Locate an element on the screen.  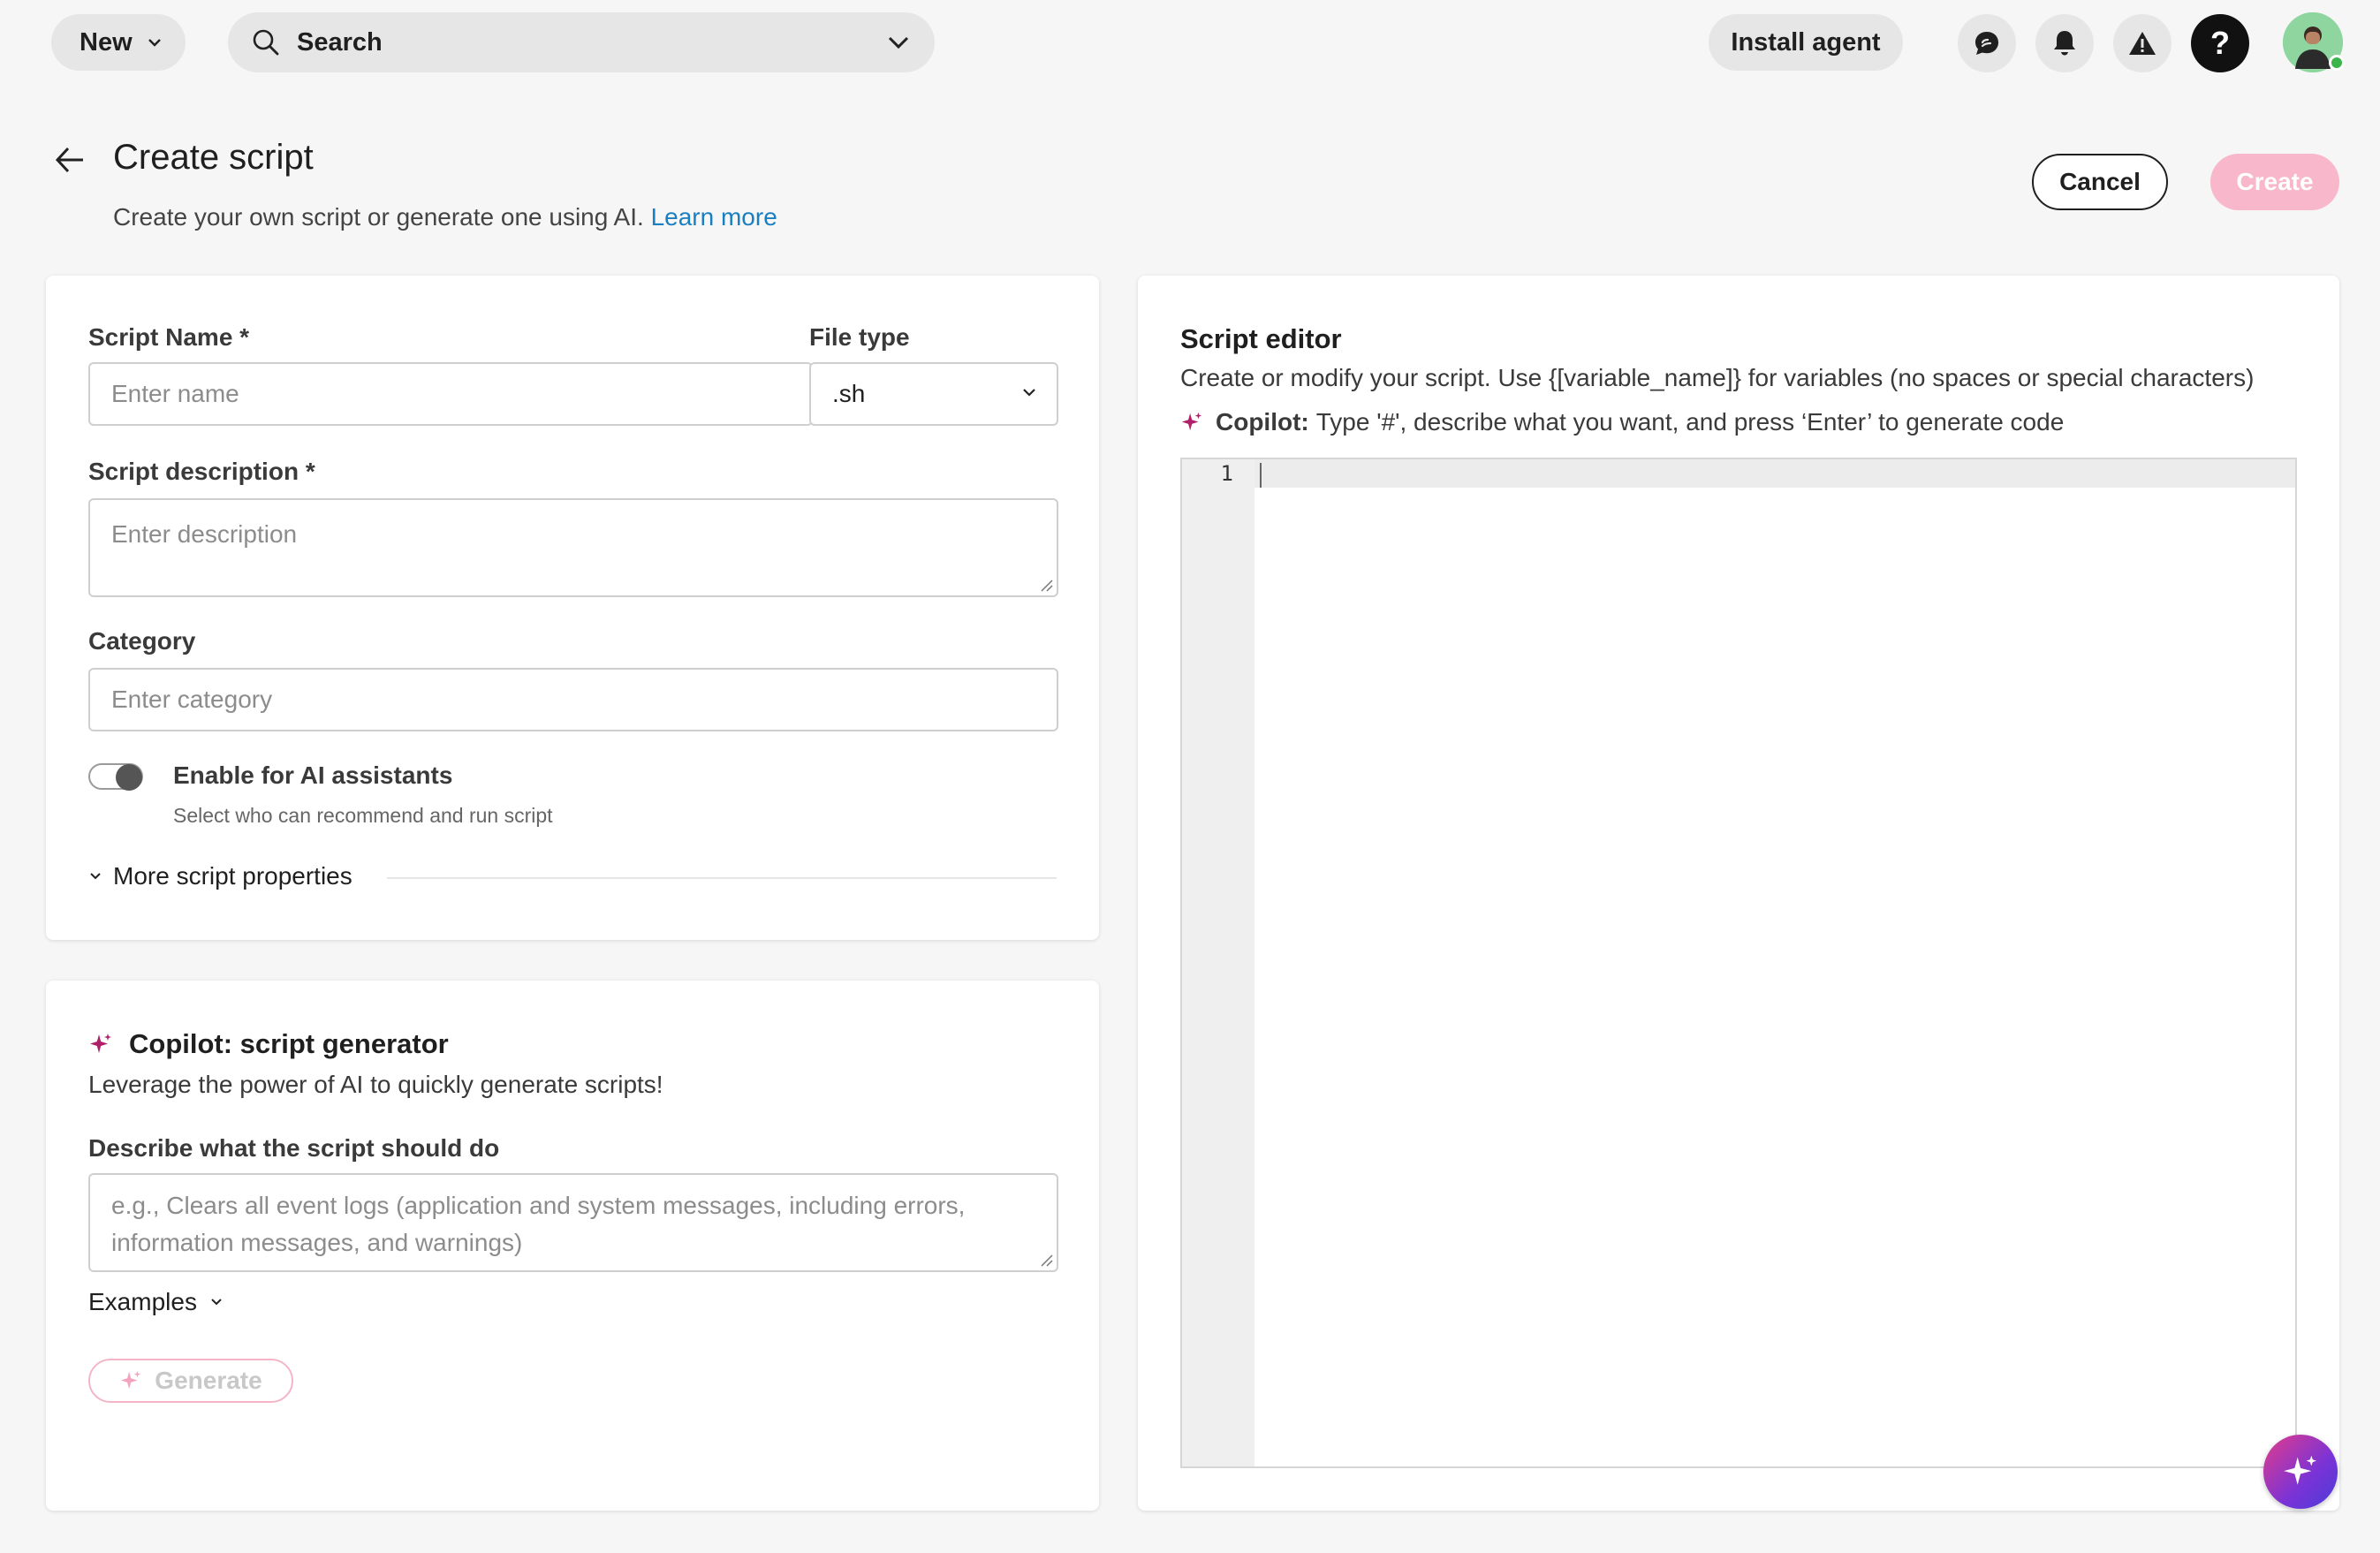
notifications-button is located at coordinates (2064, 43).